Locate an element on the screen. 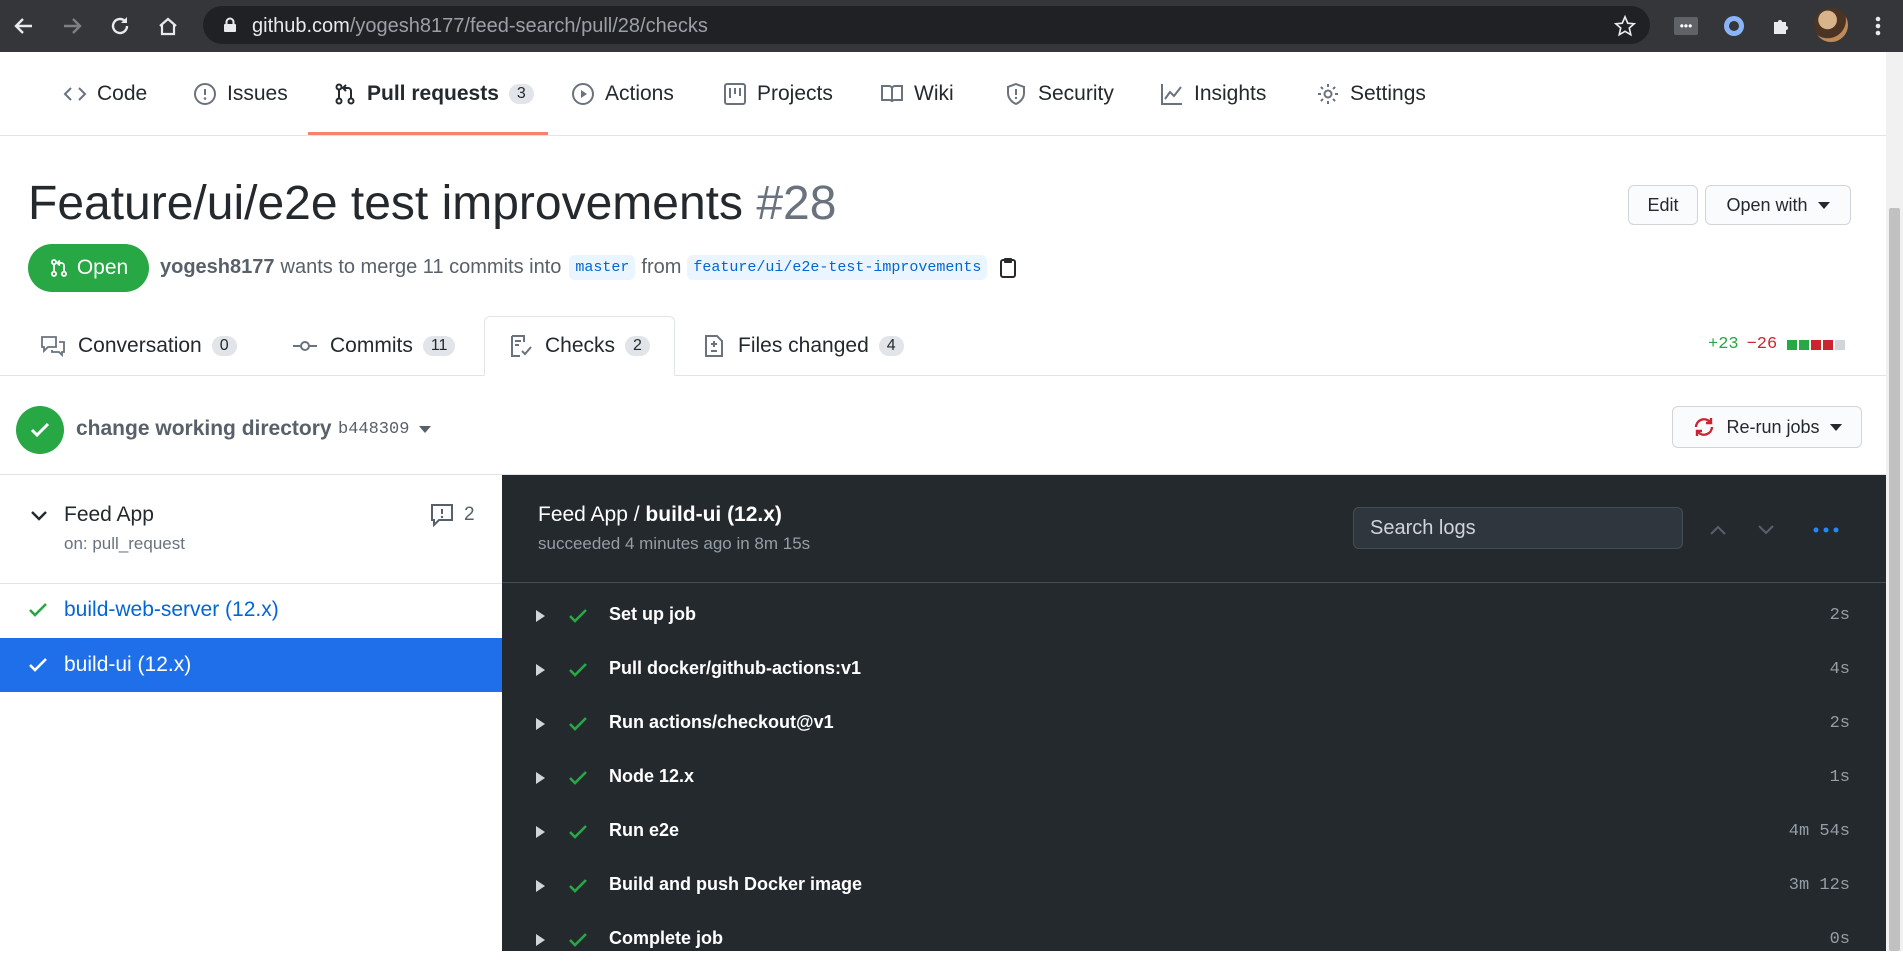 This screenshot has height=967, width=1903. repo-tab-wiki: Wiki is located at coordinates (917, 93).